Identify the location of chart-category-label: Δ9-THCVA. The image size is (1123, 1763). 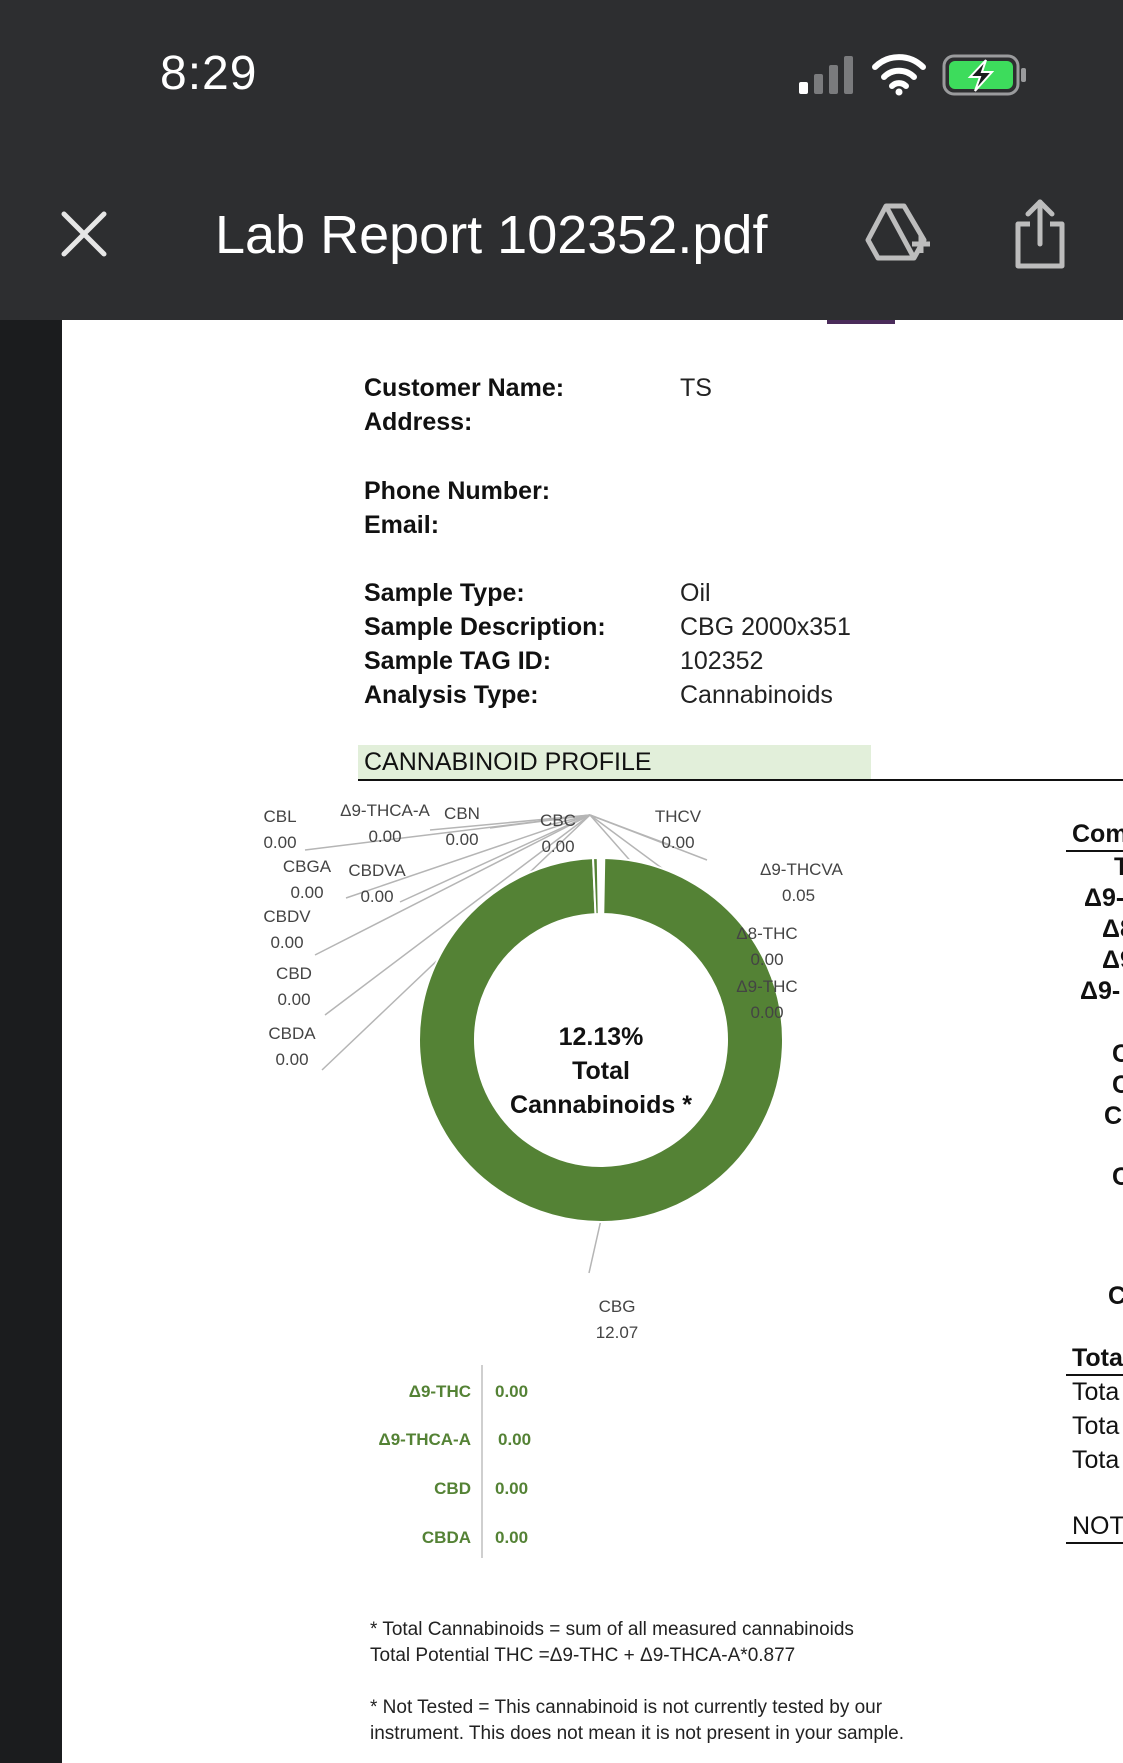
(801, 869).